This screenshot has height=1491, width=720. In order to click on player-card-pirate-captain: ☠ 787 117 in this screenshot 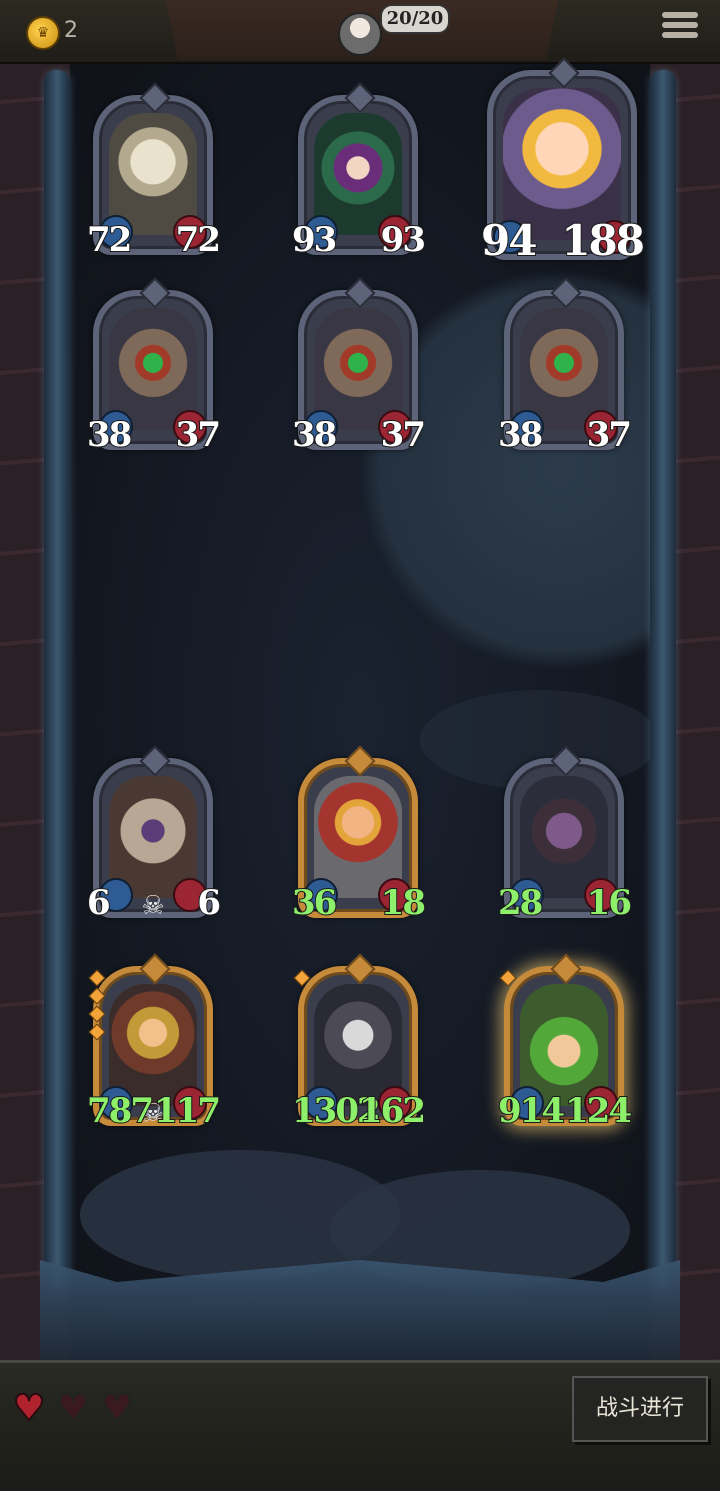, I will do `click(154, 1041)`.